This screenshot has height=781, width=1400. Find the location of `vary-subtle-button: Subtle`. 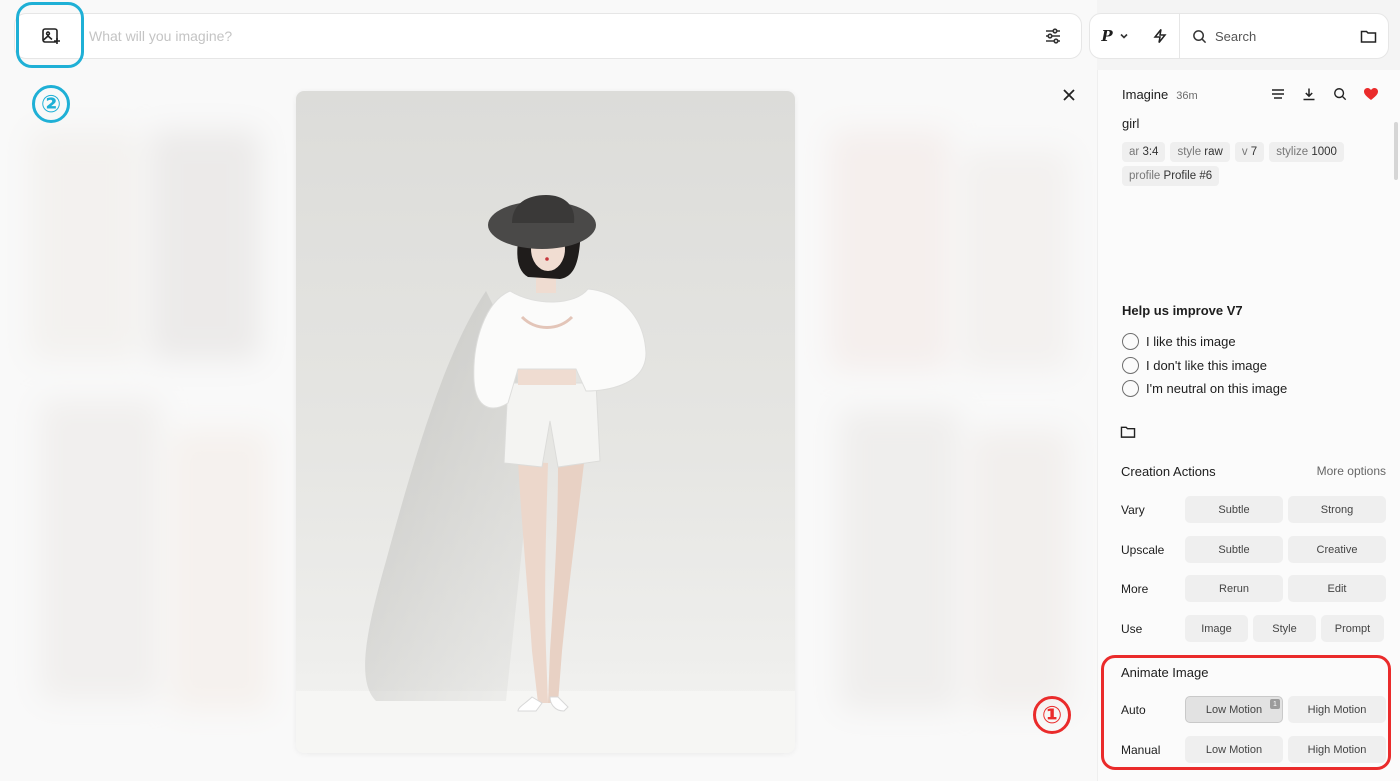

vary-subtle-button: Subtle is located at coordinates (1234, 509).